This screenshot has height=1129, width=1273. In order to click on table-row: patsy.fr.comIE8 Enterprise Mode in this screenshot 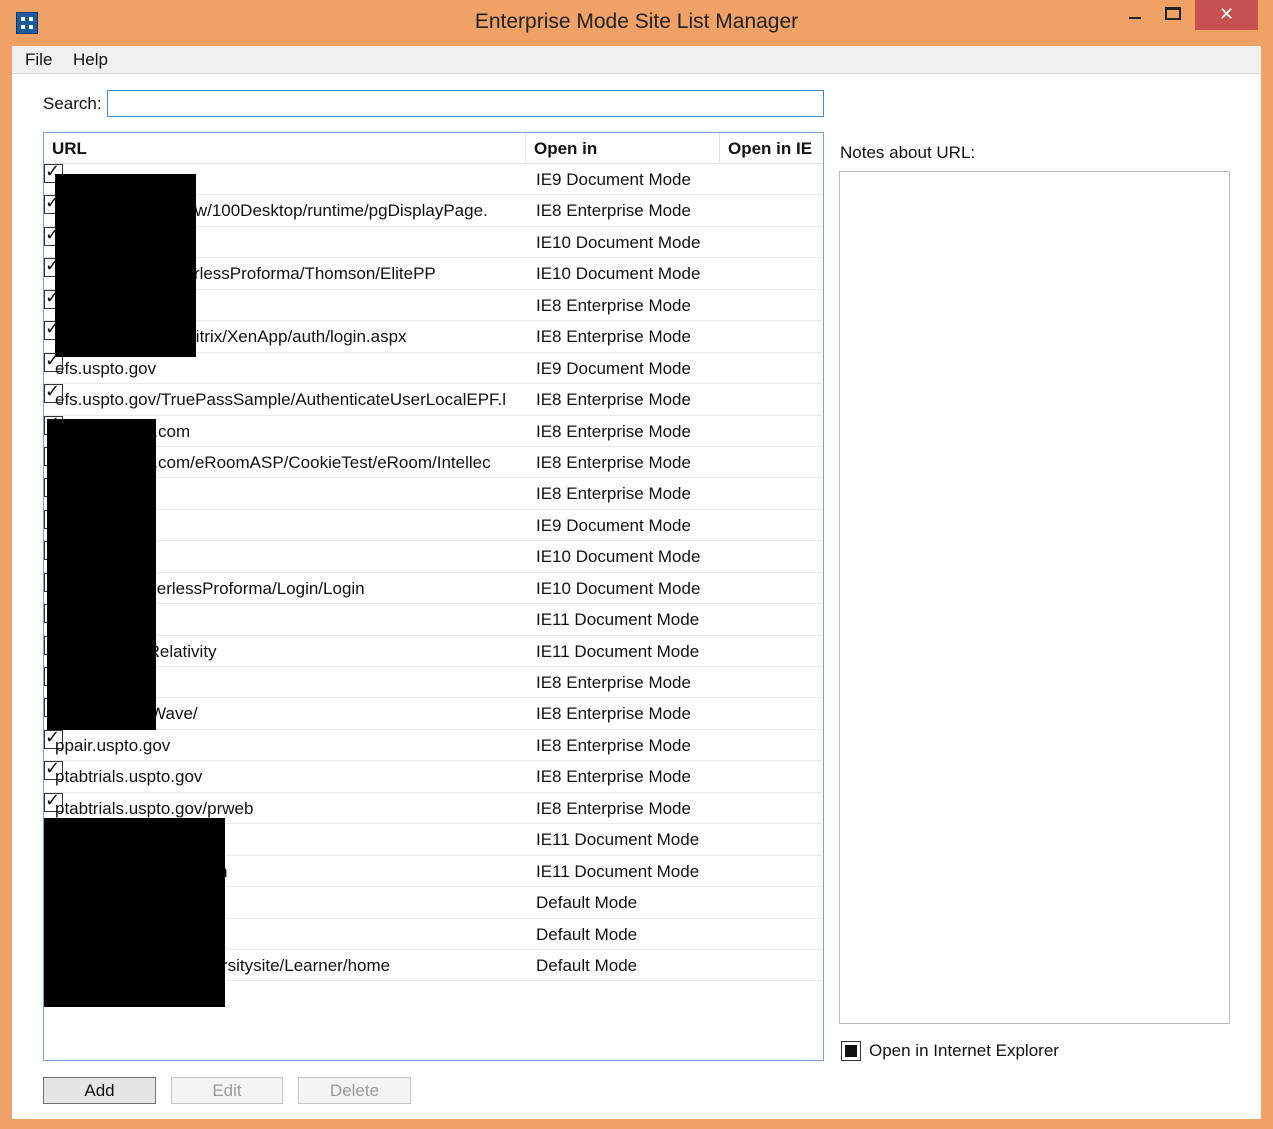, I will do `click(433, 683)`.